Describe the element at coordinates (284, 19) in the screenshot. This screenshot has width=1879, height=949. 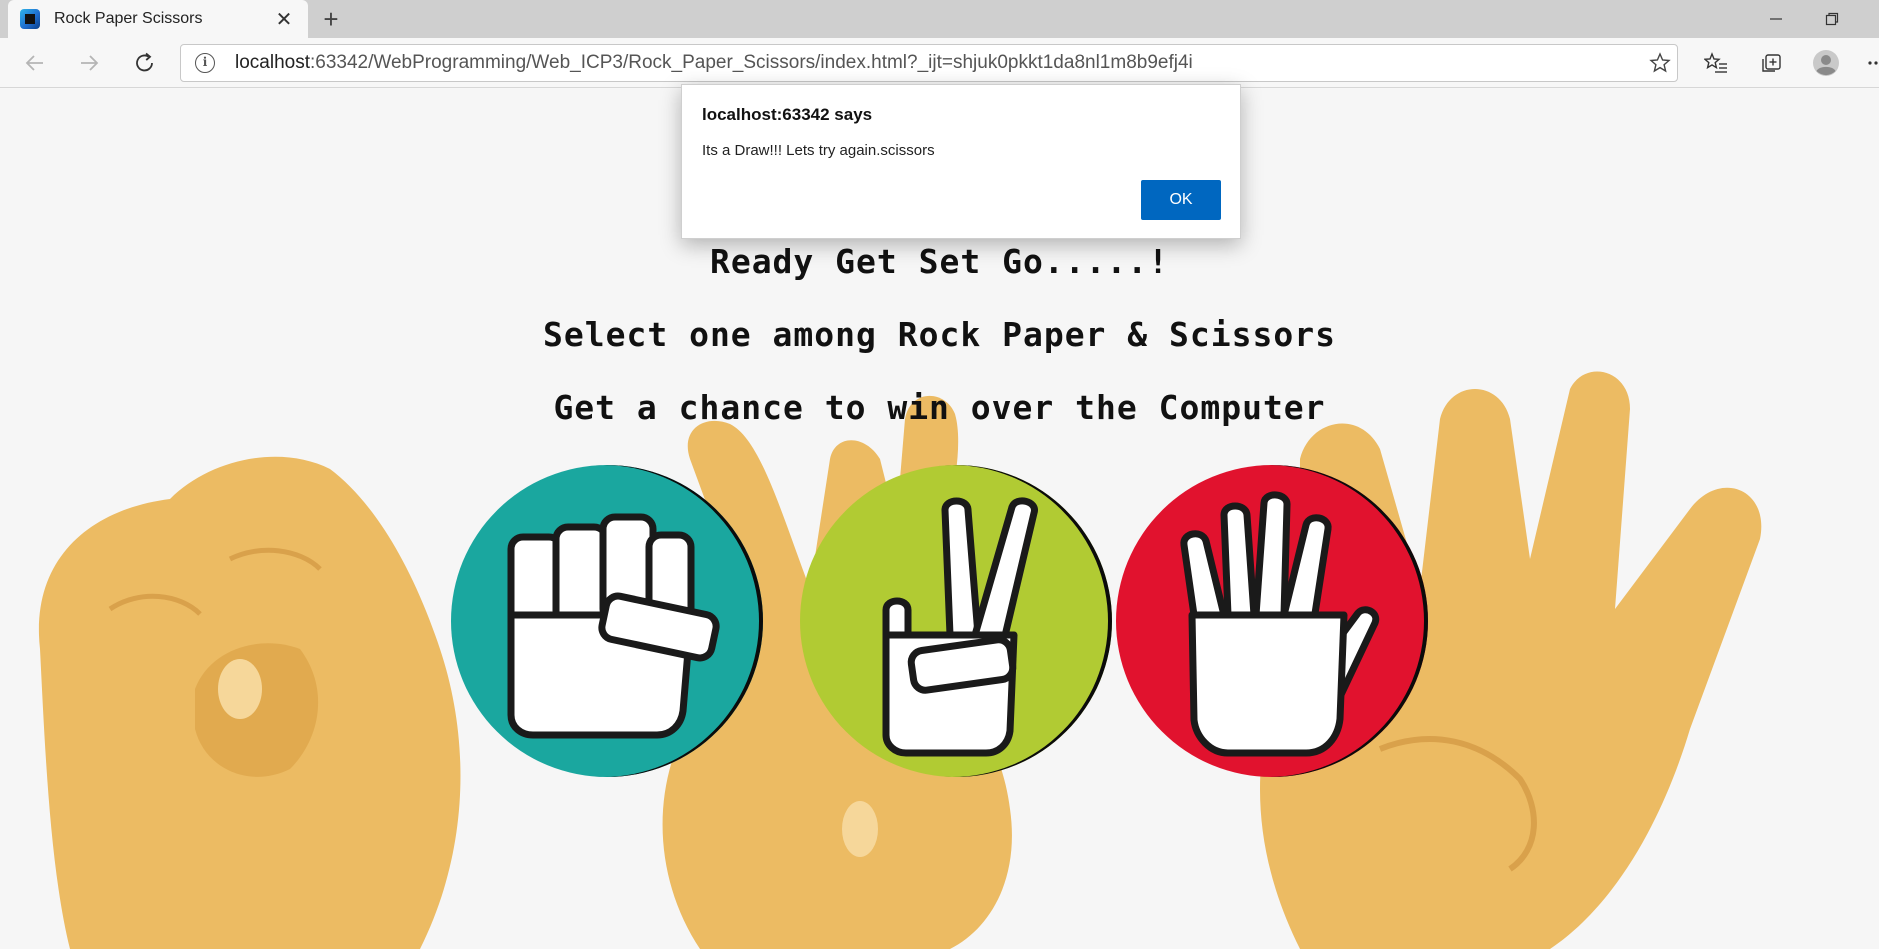
I see `tab-close-icon: ✕` at that location.